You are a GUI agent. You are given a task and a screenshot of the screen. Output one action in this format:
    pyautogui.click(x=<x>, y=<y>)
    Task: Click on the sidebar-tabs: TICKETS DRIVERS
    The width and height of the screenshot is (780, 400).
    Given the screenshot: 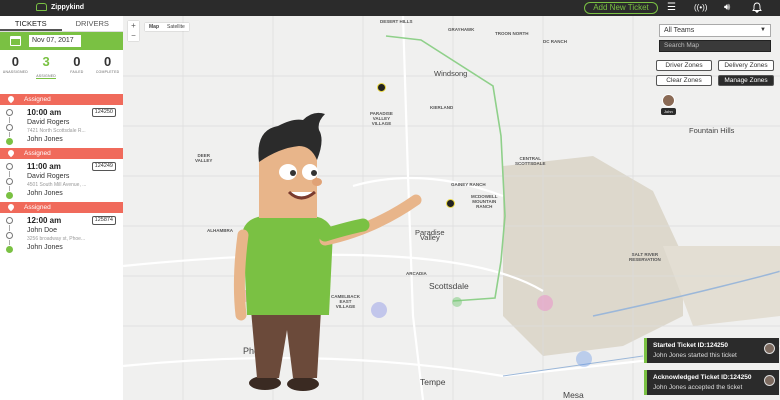 What is the action you would take?
    pyautogui.click(x=61, y=24)
    